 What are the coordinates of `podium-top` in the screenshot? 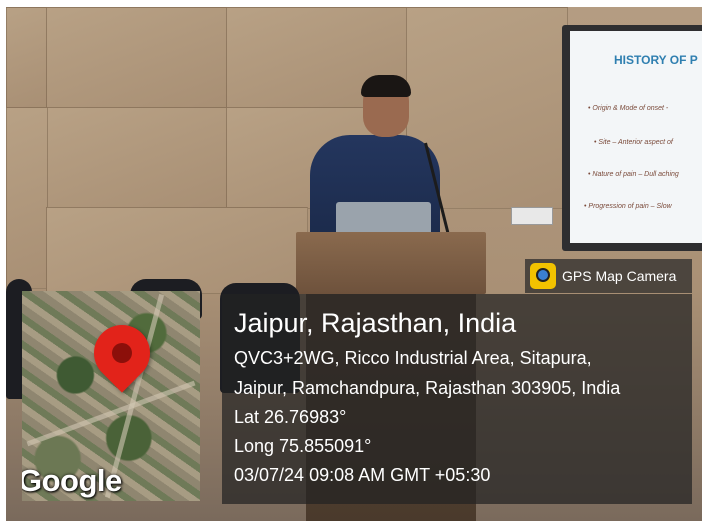 It's located at (391, 263).